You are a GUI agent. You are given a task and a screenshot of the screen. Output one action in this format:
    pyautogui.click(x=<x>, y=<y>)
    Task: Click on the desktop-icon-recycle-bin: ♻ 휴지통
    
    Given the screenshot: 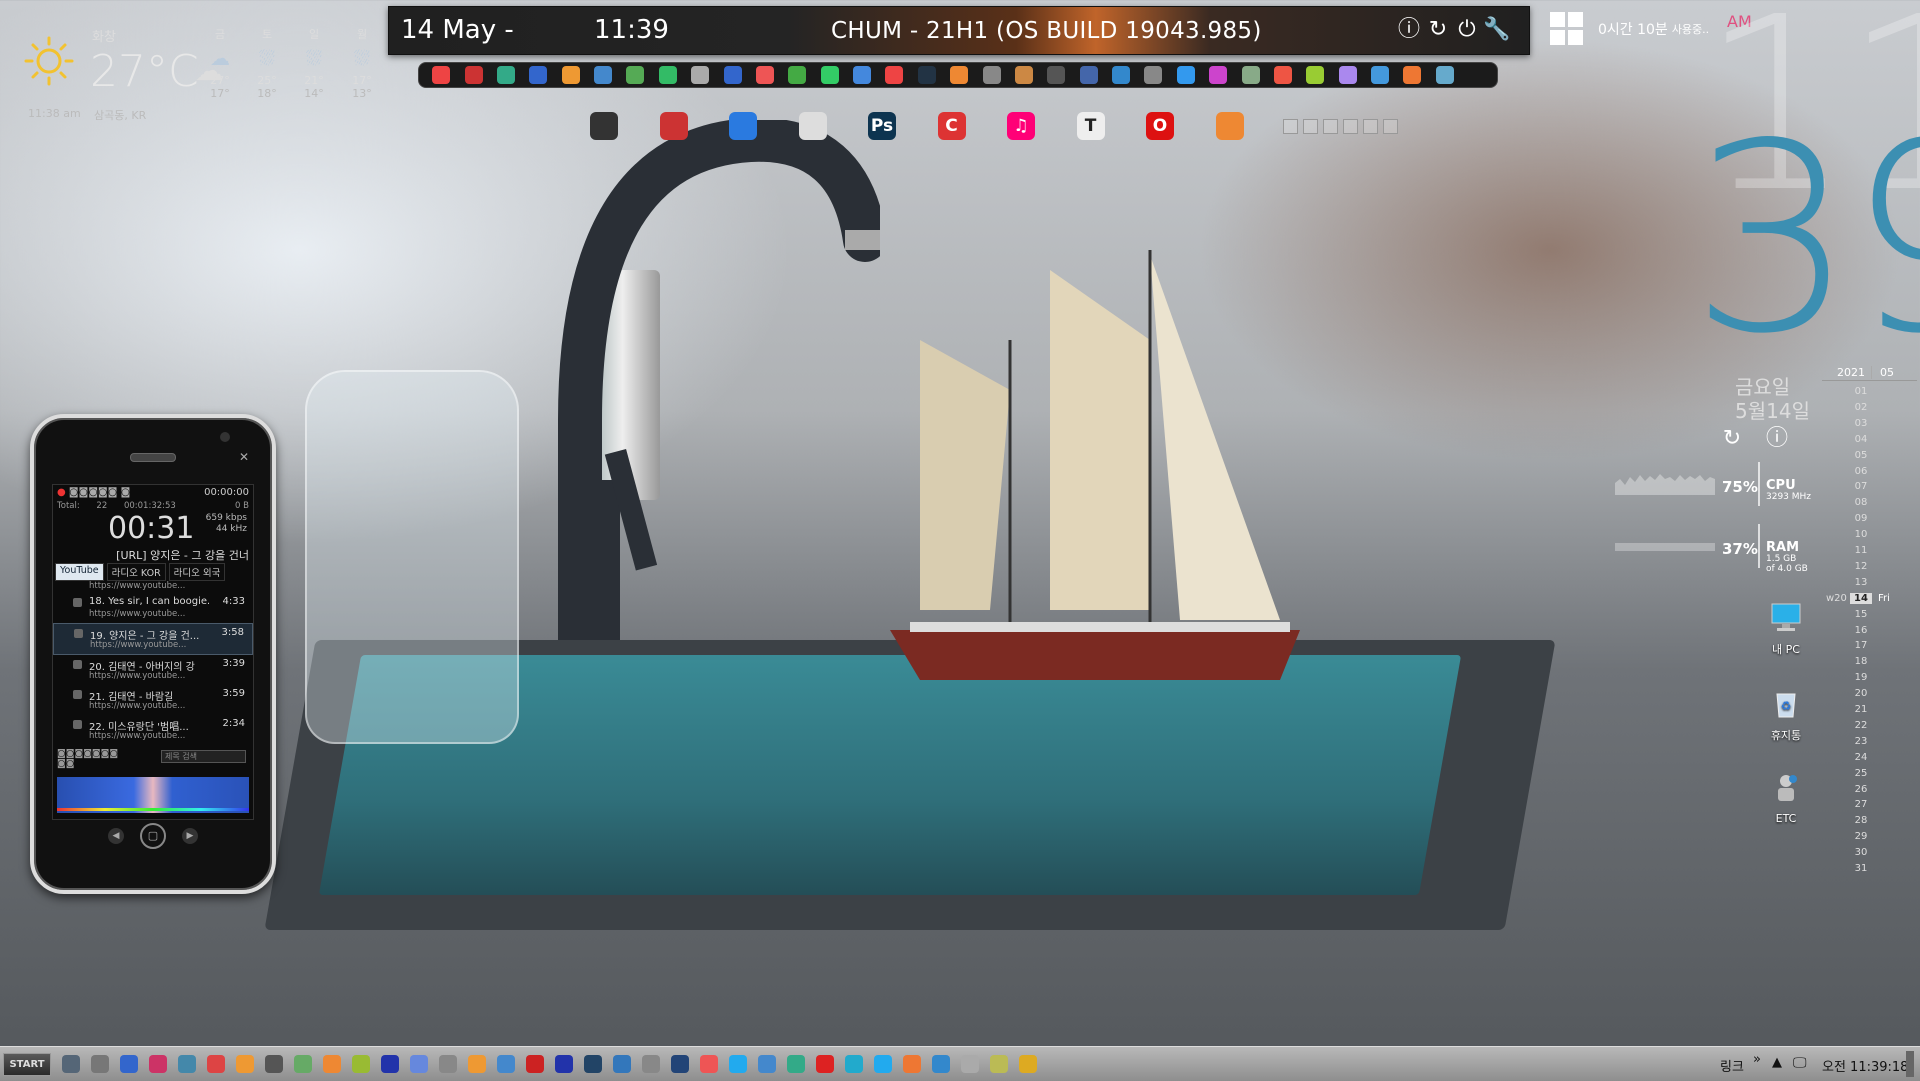 What is the action you would take?
    pyautogui.click(x=1786, y=714)
    